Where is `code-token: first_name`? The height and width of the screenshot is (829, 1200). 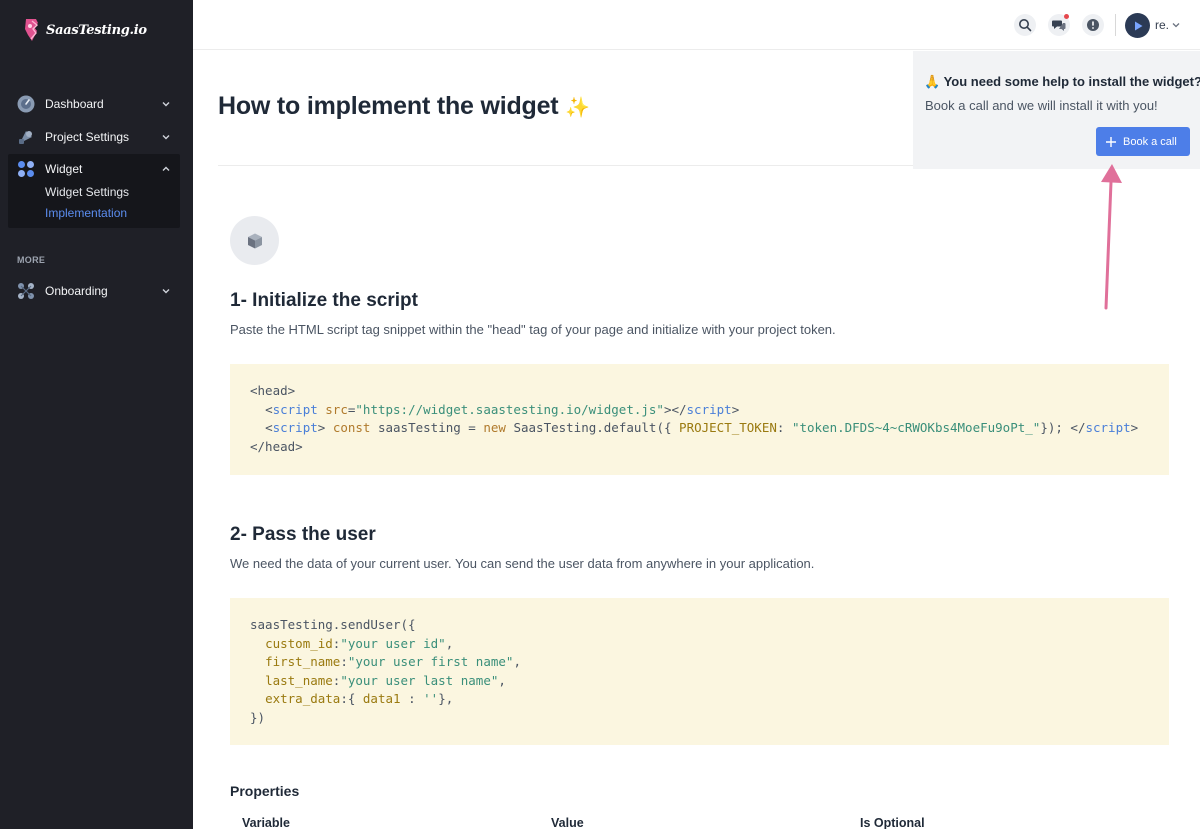 code-token: first_name is located at coordinates (303, 661).